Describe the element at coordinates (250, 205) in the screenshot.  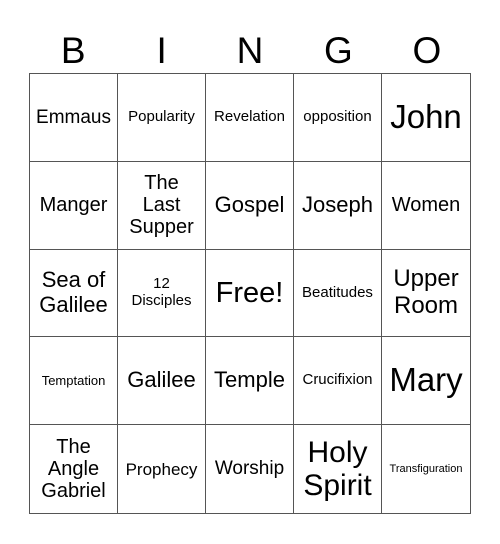
I see `bingo-cell: Gospel` at that location.